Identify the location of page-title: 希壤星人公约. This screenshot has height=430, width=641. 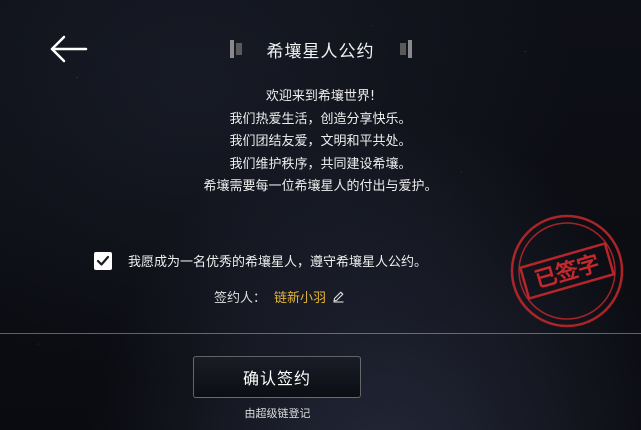
(320, 51).